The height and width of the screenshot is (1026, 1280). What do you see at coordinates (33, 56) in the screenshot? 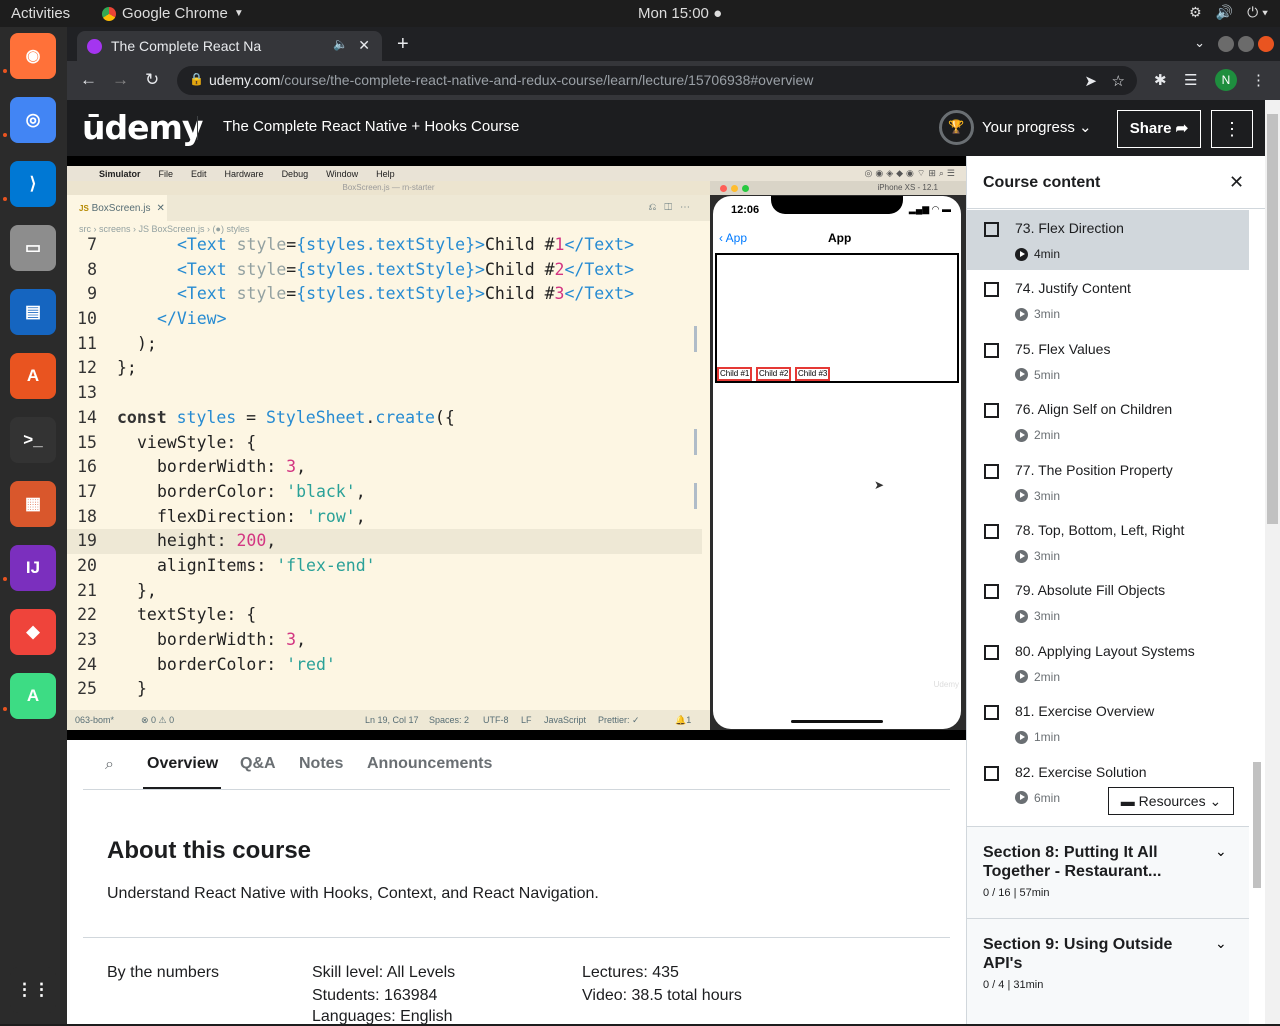
I see `firefox-icon: ◉` at bounding box center [33, 56].